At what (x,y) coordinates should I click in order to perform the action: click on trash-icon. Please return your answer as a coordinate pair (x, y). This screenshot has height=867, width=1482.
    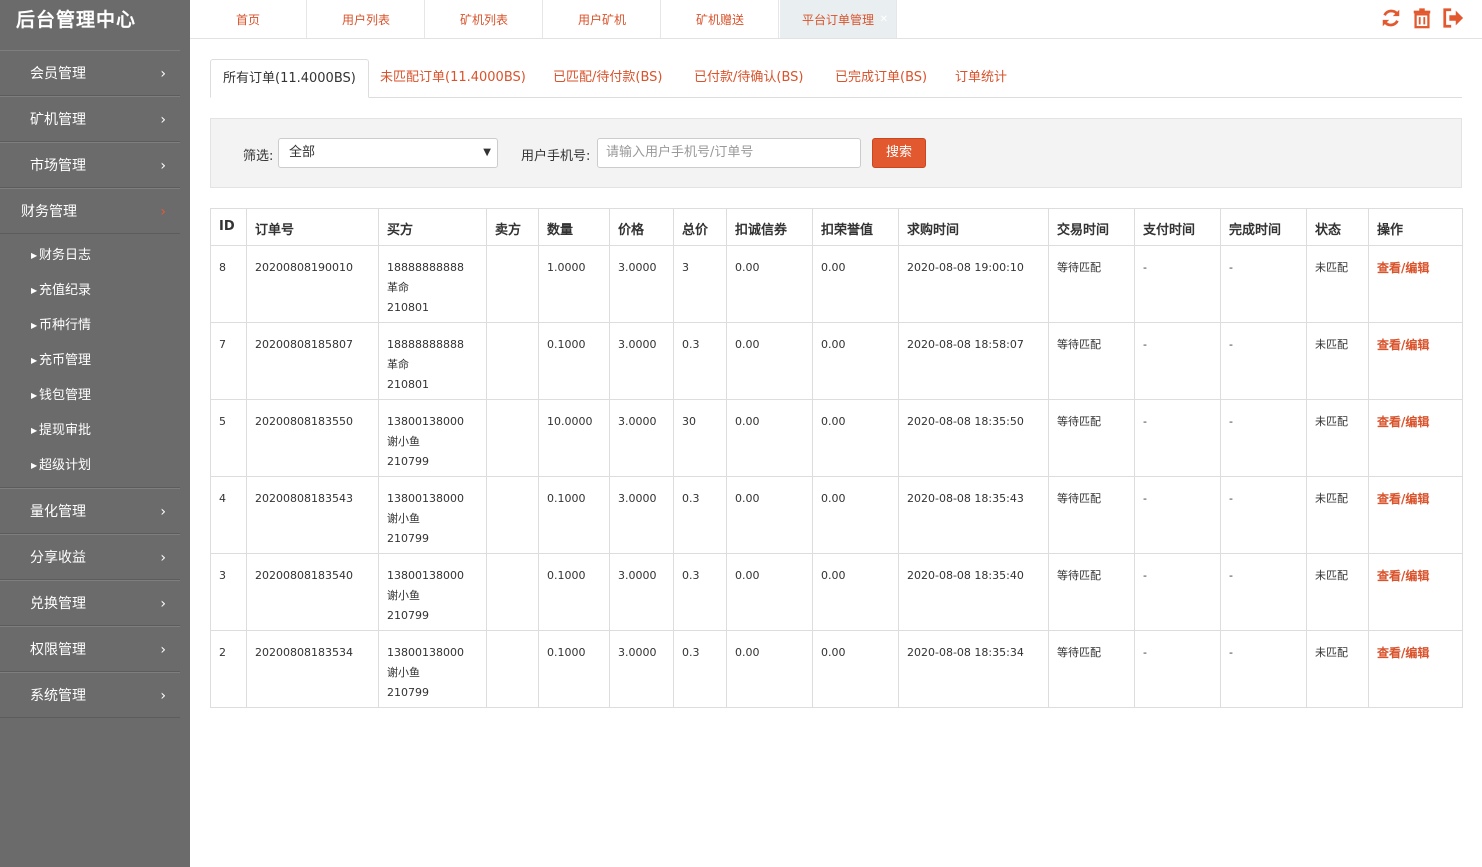
    Looking at the image, I should click on (1422, 18).